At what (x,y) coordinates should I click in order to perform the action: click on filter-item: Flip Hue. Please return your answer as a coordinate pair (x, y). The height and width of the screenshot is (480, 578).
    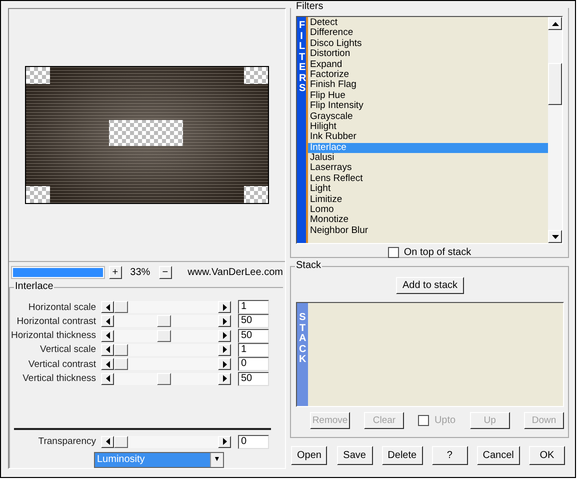
    Looking at the image, I should click on (428, 96).